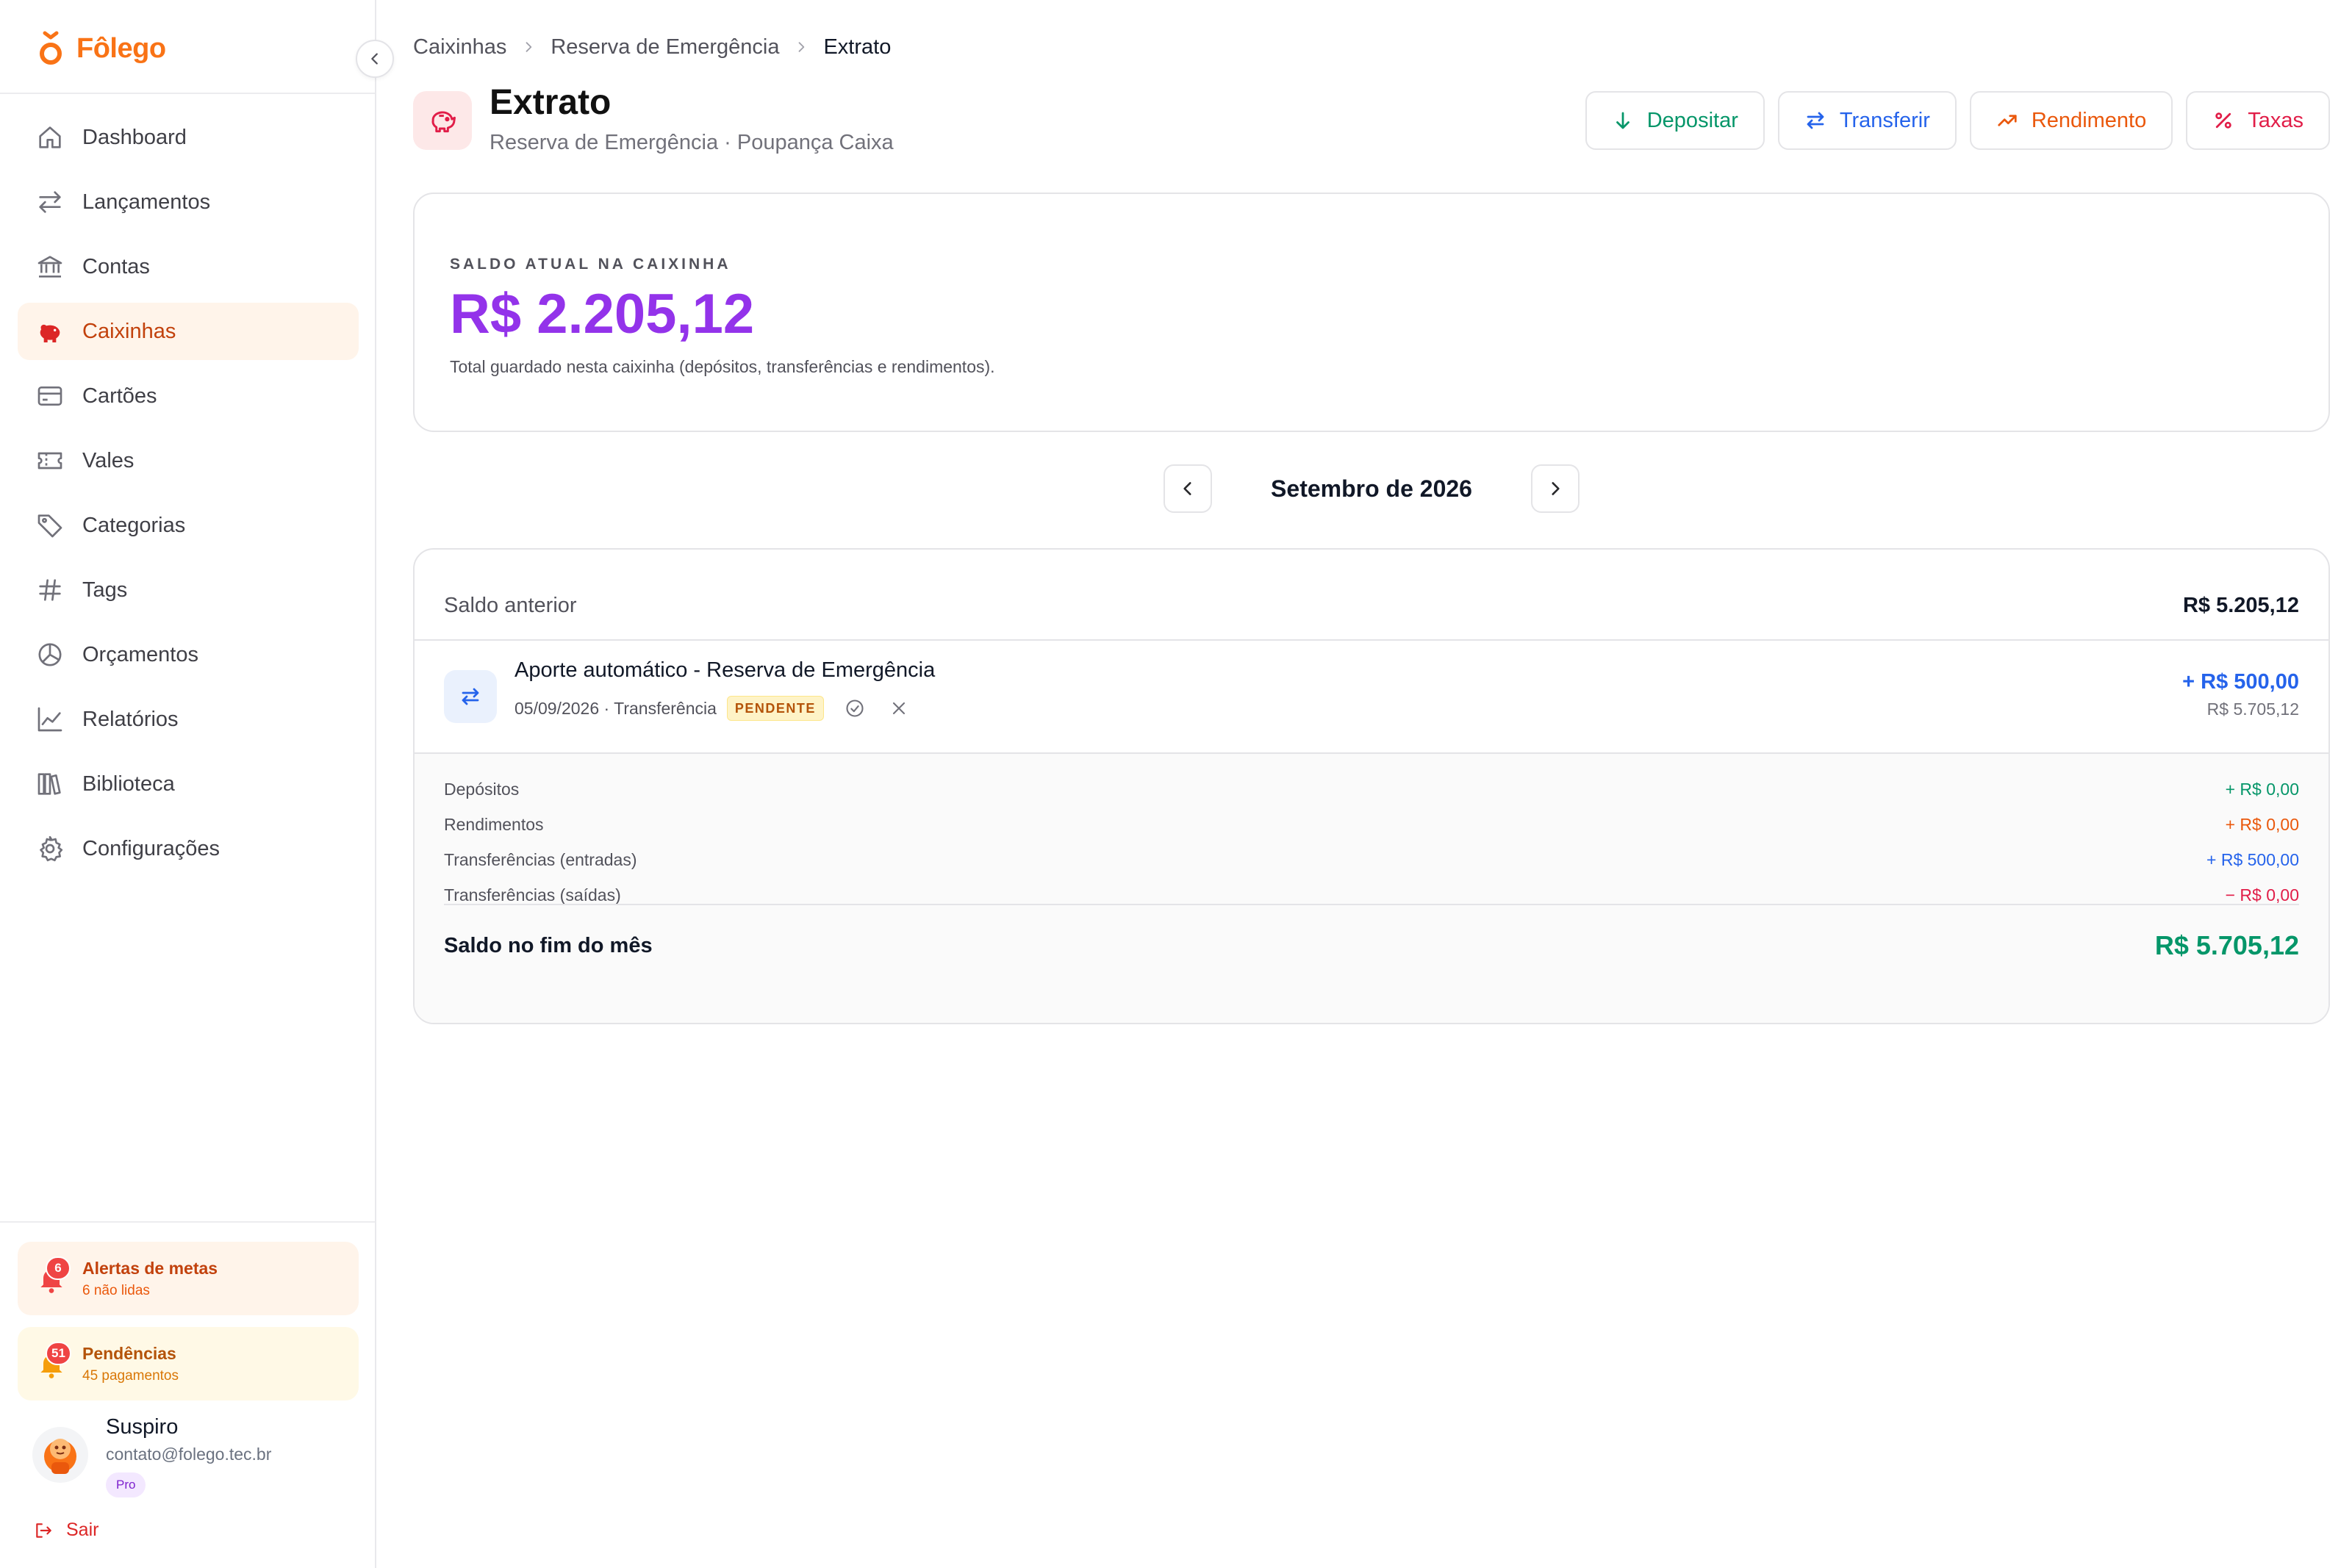 This screenshot has height=1568, width=2352. What do you see at coordinates (49, 526) in the screenshot?
I see `tag-icon` at bounding box center [49, 526].